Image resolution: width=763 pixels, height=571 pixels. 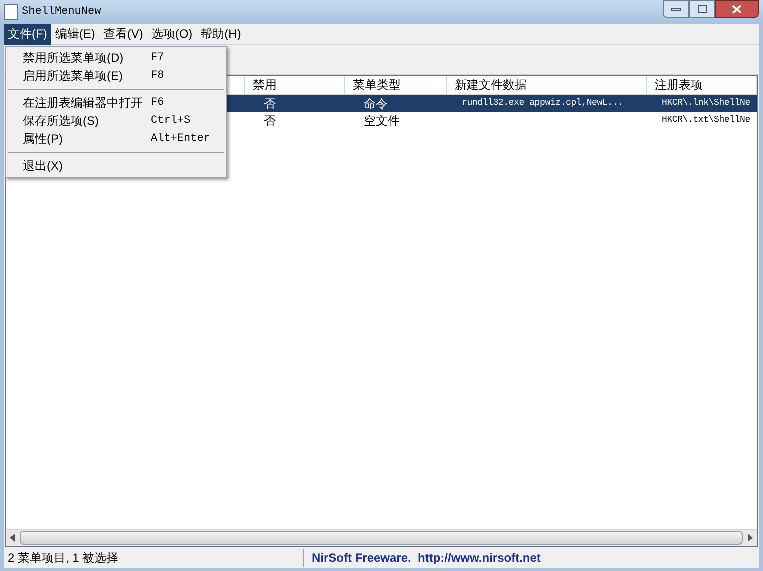 What do you see at coordinates (702, 9) in the screenshot?
I see `maximize-button` at bounding box center [702, 9].